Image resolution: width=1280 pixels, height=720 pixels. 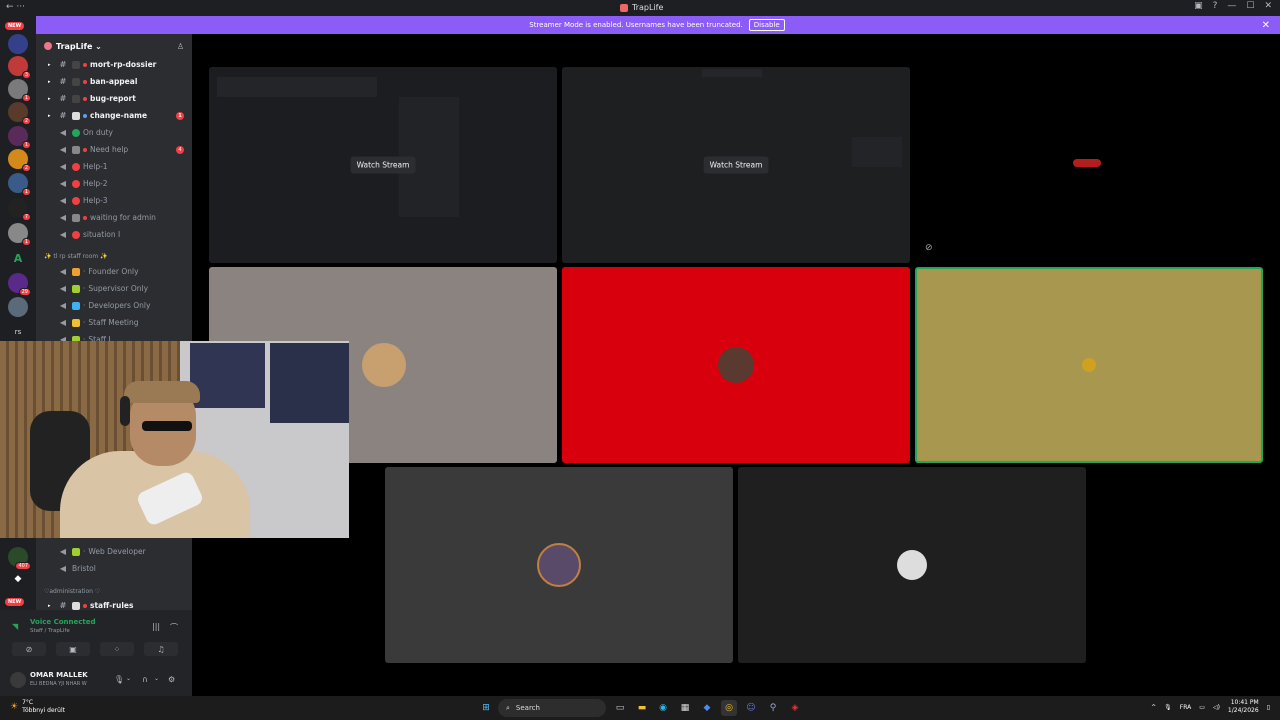 I want to click on weather-widget: ☀ 7°C Többnyi derült, so click(x=37, y=707).